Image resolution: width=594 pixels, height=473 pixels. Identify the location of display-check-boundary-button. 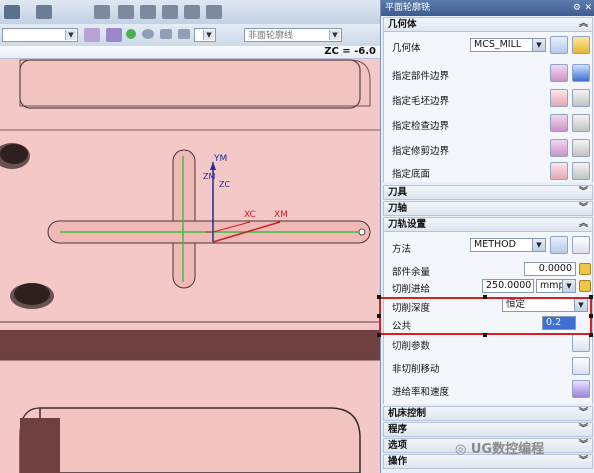
(581, 123).